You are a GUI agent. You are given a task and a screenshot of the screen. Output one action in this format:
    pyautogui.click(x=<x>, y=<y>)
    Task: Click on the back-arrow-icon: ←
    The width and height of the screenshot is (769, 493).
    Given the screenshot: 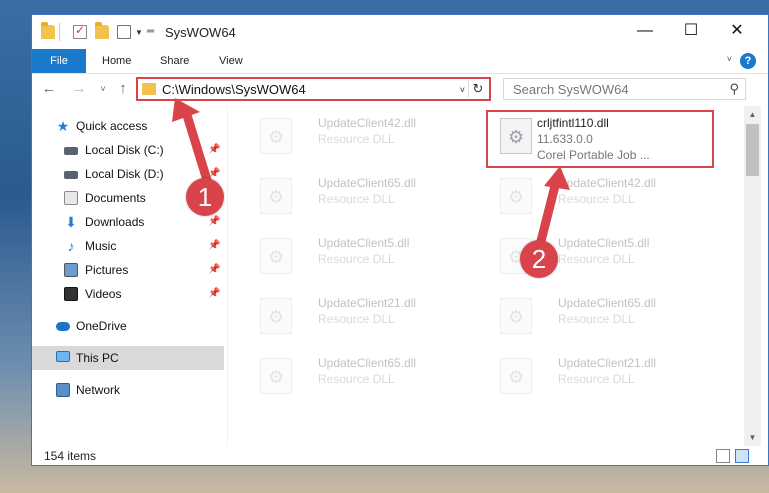 What is the action you would take?
    pyautogui.click(x=49, y=89)
    